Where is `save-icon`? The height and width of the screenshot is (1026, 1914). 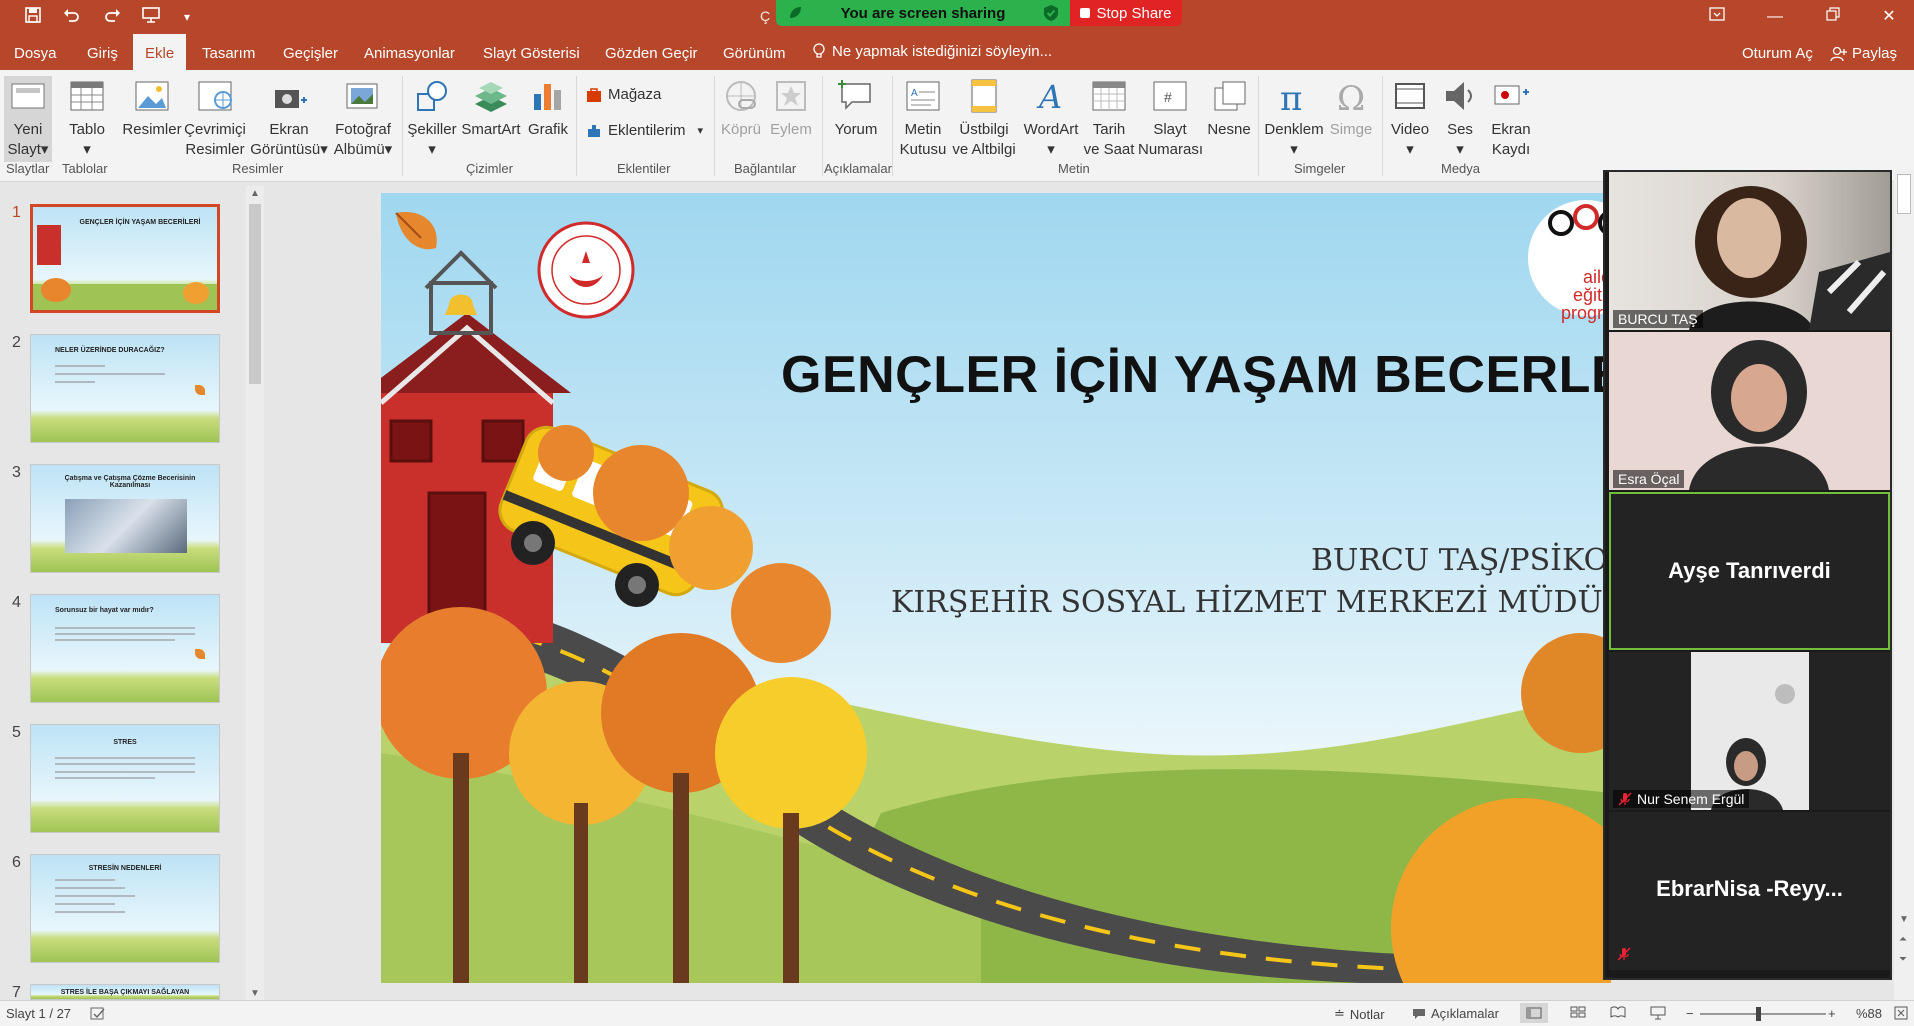 save-icon is located at coordinates (33, 17).